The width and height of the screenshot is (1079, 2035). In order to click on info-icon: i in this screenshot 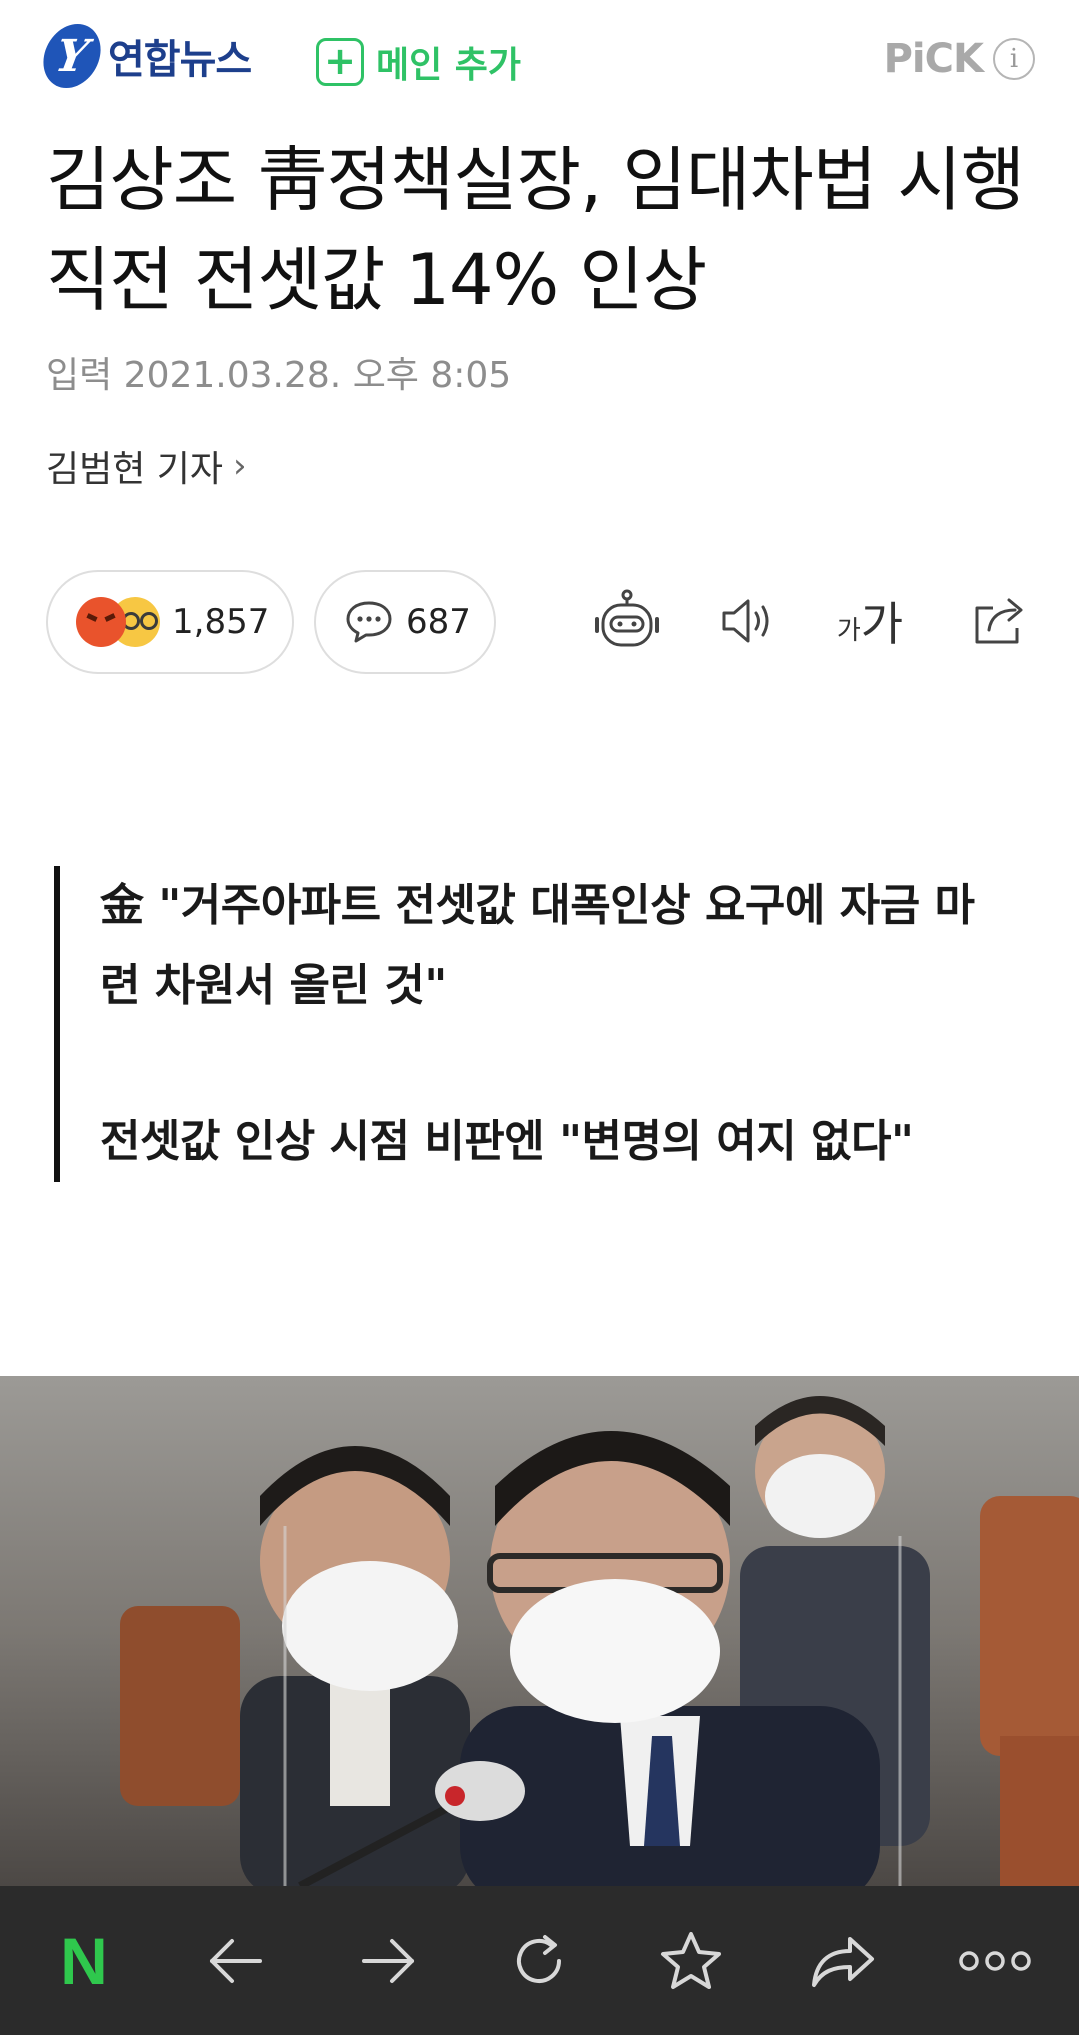, I will do `click(1014, 59)`.